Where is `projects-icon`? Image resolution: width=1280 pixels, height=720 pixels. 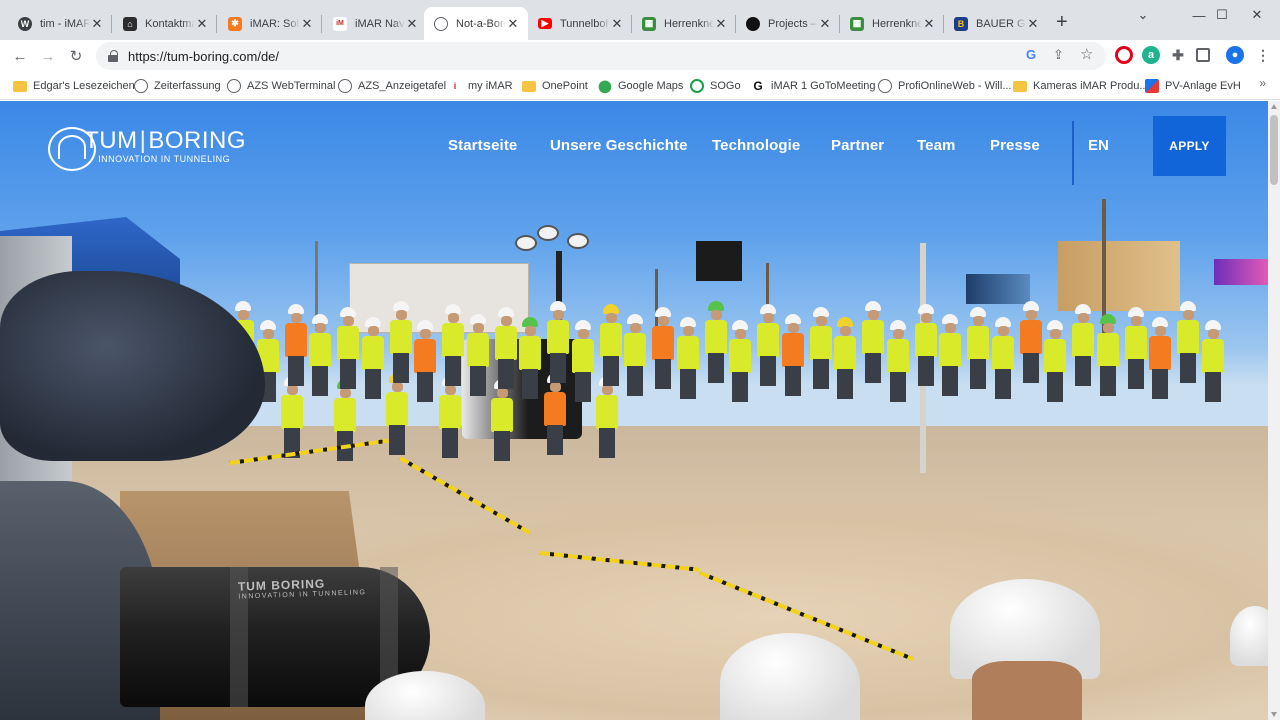
projects-icon is located at coordinates (753, 23).